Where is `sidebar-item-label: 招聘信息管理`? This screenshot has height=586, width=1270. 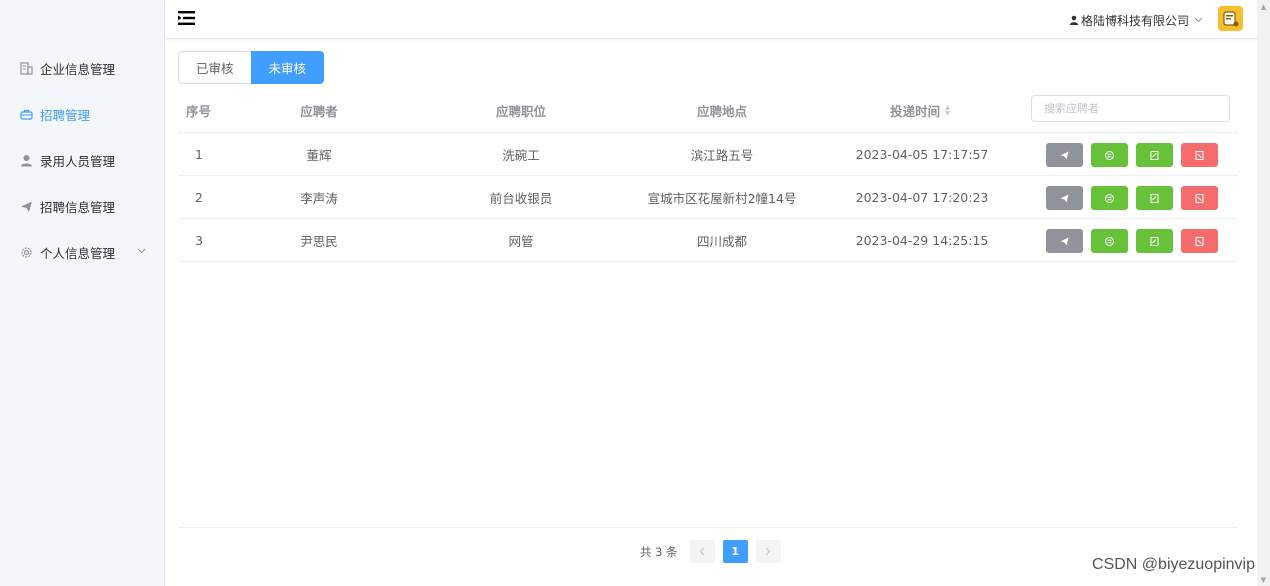
sidebar-item-label: 招聘信息管理 is located at coordinates (78, 207).